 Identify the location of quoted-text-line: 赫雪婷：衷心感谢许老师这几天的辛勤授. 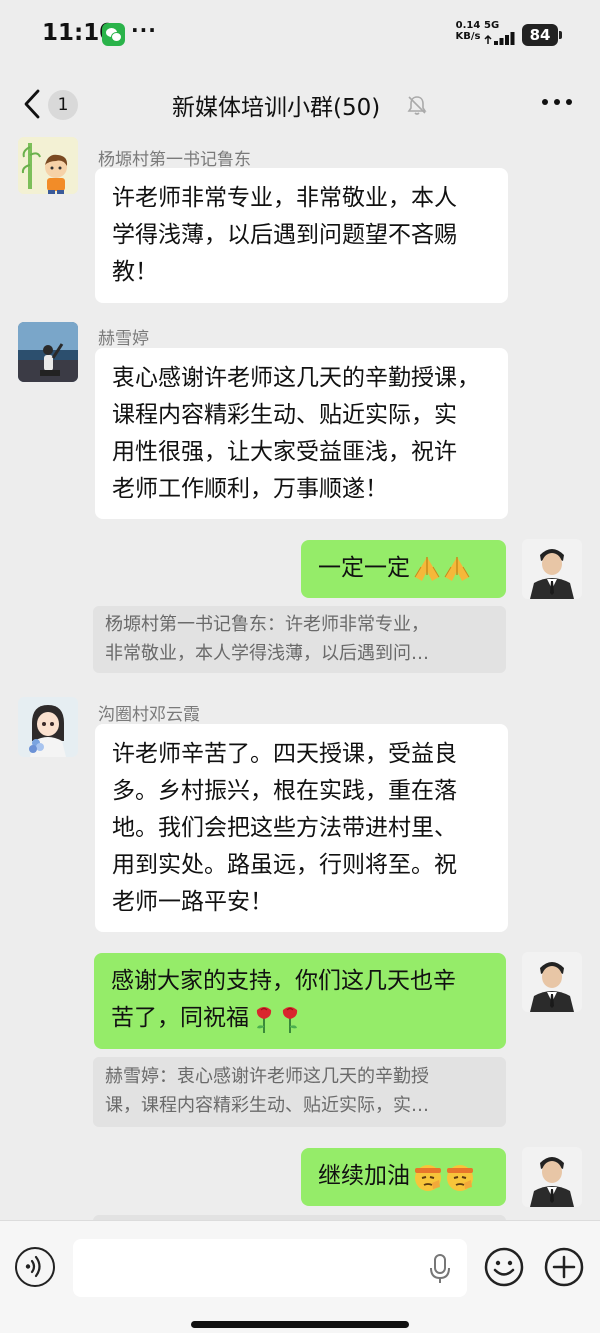
(267, 1076).